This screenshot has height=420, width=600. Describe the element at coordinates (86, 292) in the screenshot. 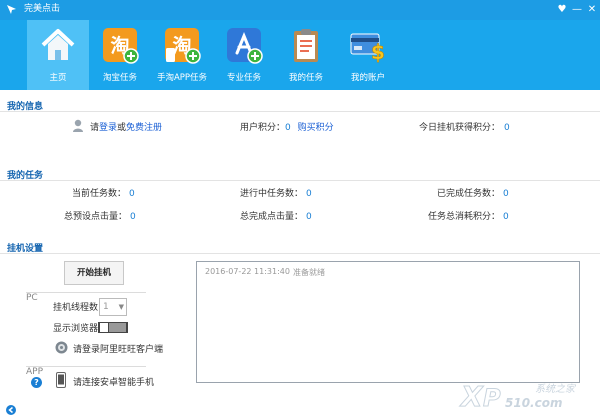

I see `pc-group-line` at that location.